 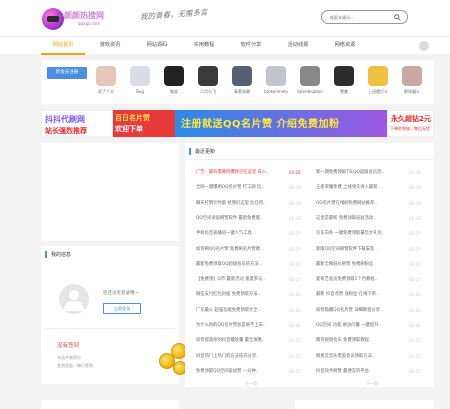 What do you see at coordinates (360, 310) in the screenshot?
I see `news-title: 如何隐藏QQ名片赞 详细教程分享..` at bounding box center [360, 310].